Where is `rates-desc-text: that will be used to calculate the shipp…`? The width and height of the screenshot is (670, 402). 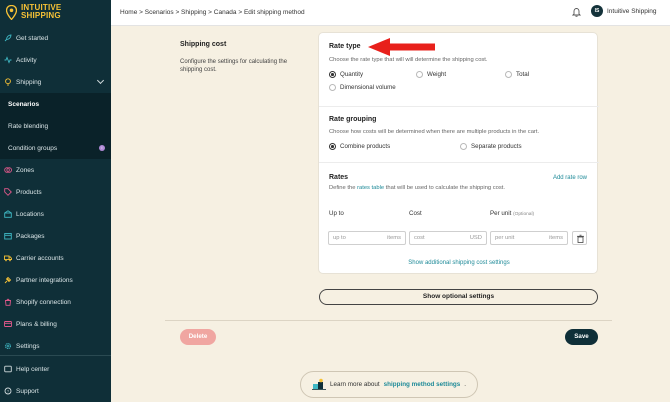
rates-desc-text: that will be used to calculate the shipp… is located at coordinates (445, 188).